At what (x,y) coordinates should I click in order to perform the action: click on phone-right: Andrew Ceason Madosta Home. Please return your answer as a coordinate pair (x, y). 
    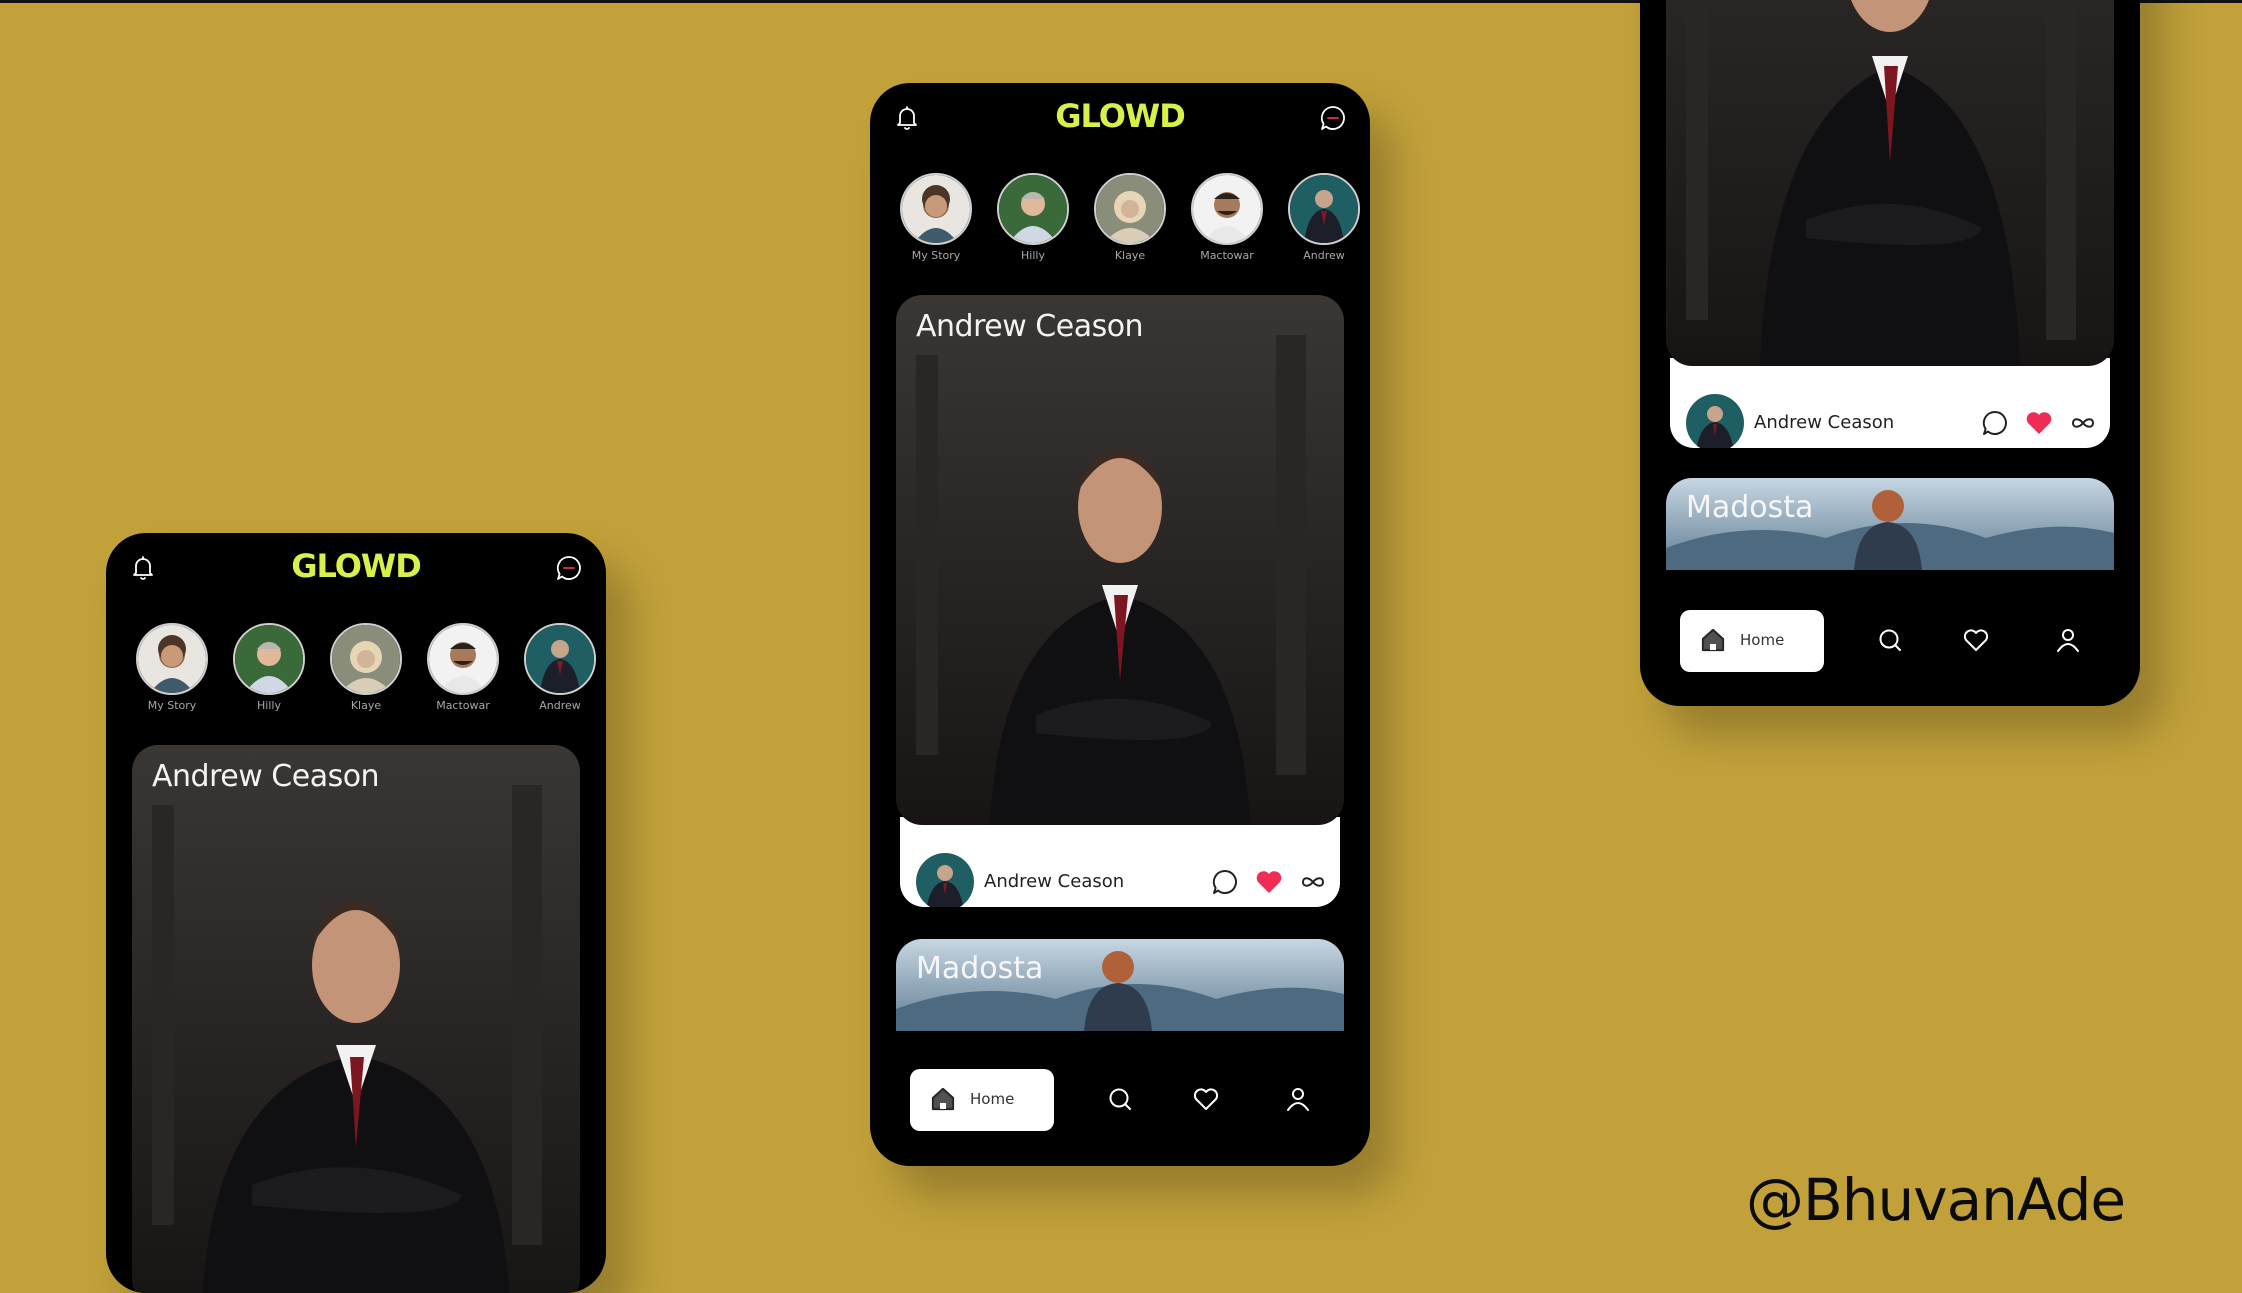
    Looking at the image, I should click on (1890, 353).